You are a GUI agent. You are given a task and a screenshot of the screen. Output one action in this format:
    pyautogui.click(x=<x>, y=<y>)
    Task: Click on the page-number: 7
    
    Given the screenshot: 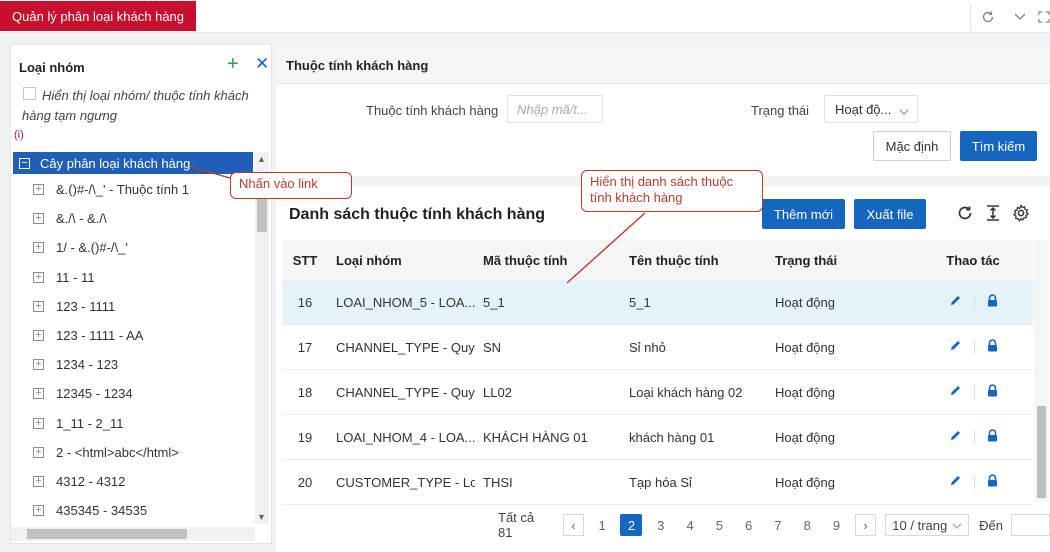 What is the action you would take?
    pyautogui.click(x=778, y=525)
    